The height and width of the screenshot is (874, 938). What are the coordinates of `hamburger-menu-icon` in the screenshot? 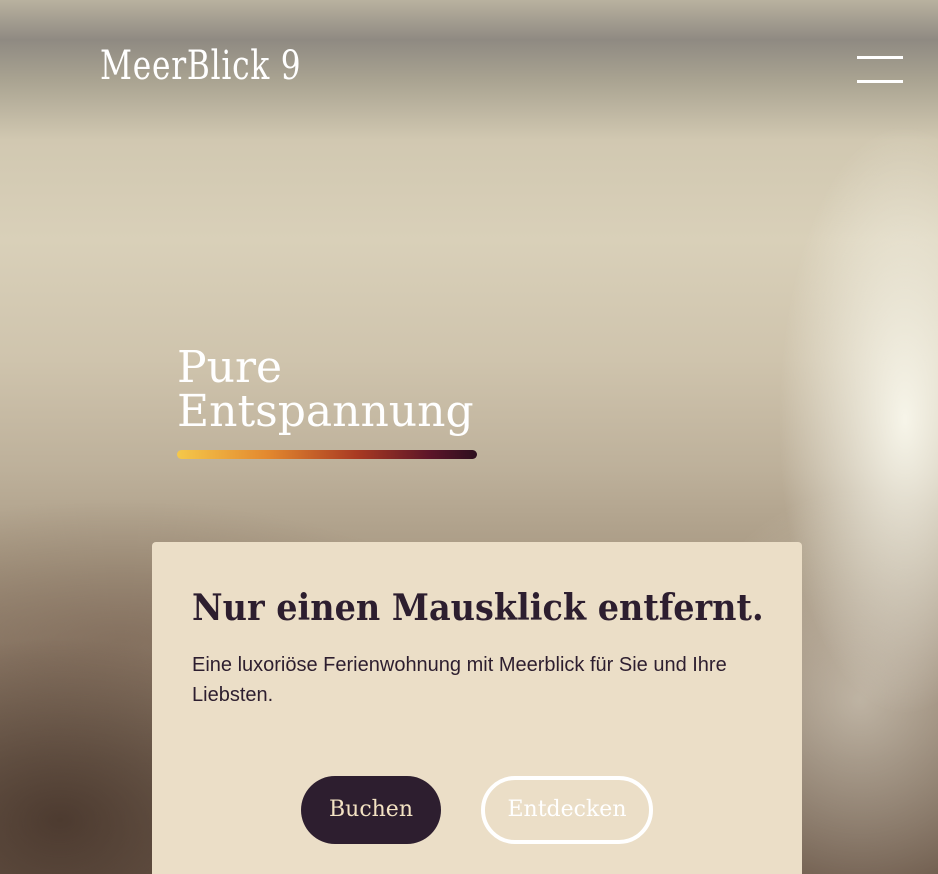 It's located at (880, 70).